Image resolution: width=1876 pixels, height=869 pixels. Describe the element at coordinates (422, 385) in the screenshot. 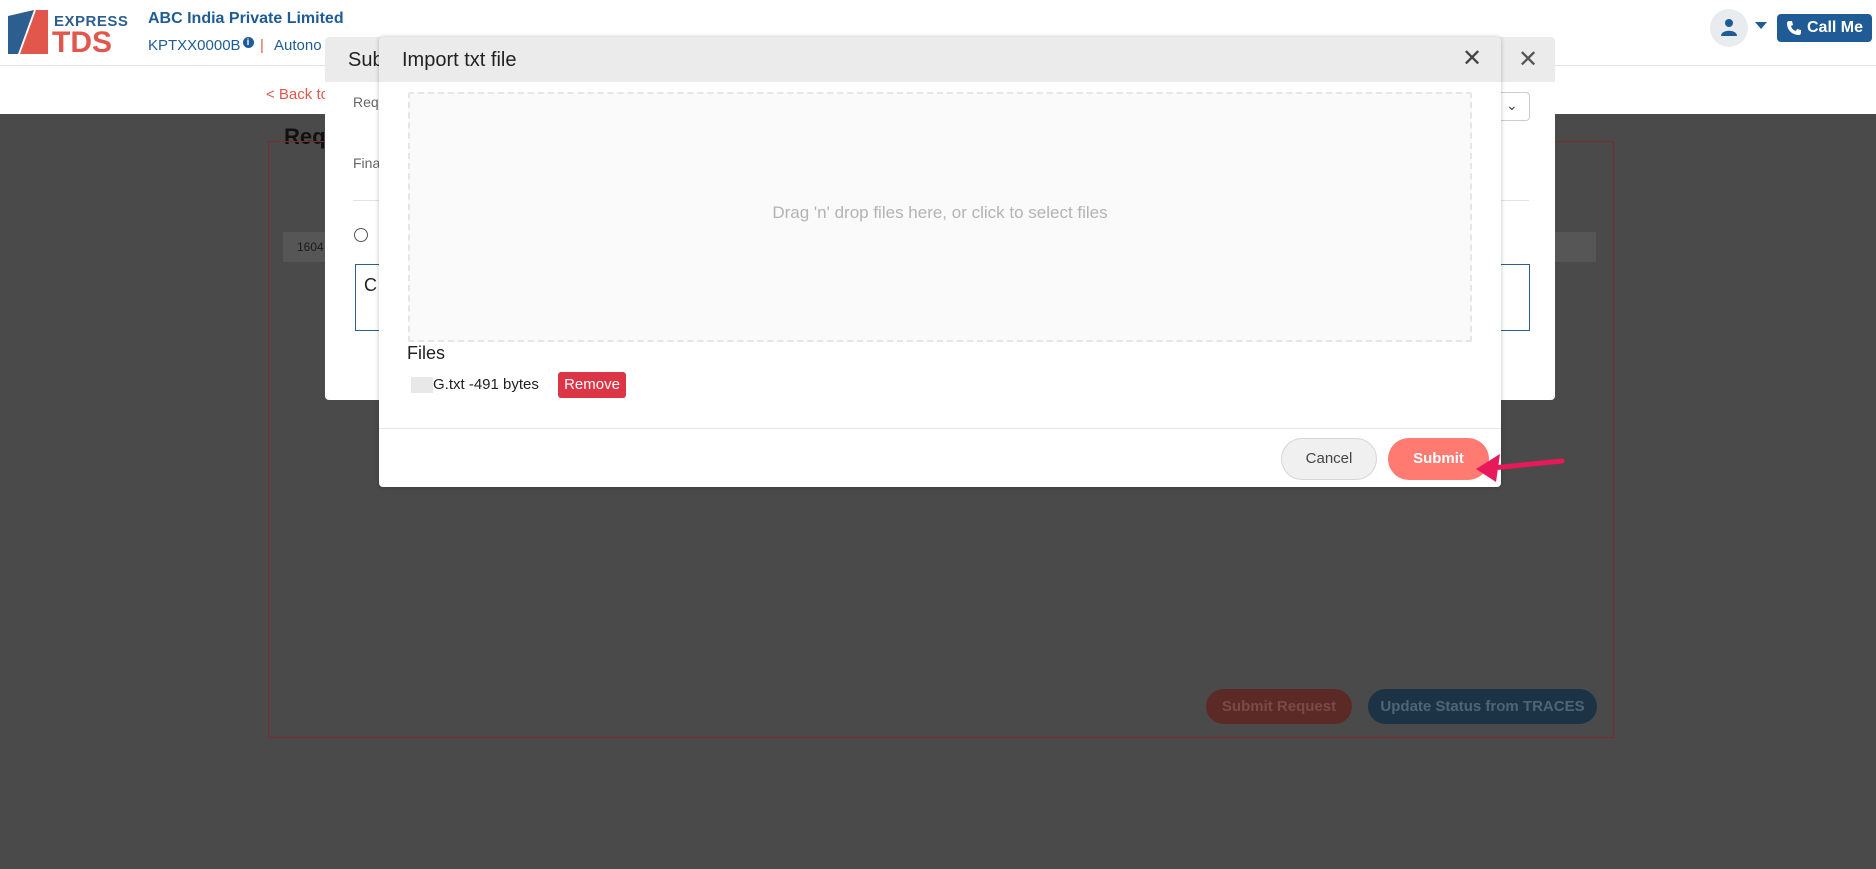

I see `redacted-filename` at that location.